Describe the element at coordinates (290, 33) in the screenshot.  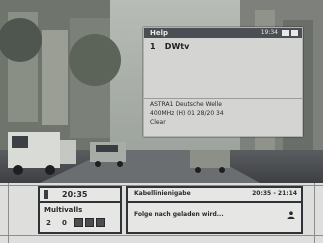
I see `status-icons` at that location.